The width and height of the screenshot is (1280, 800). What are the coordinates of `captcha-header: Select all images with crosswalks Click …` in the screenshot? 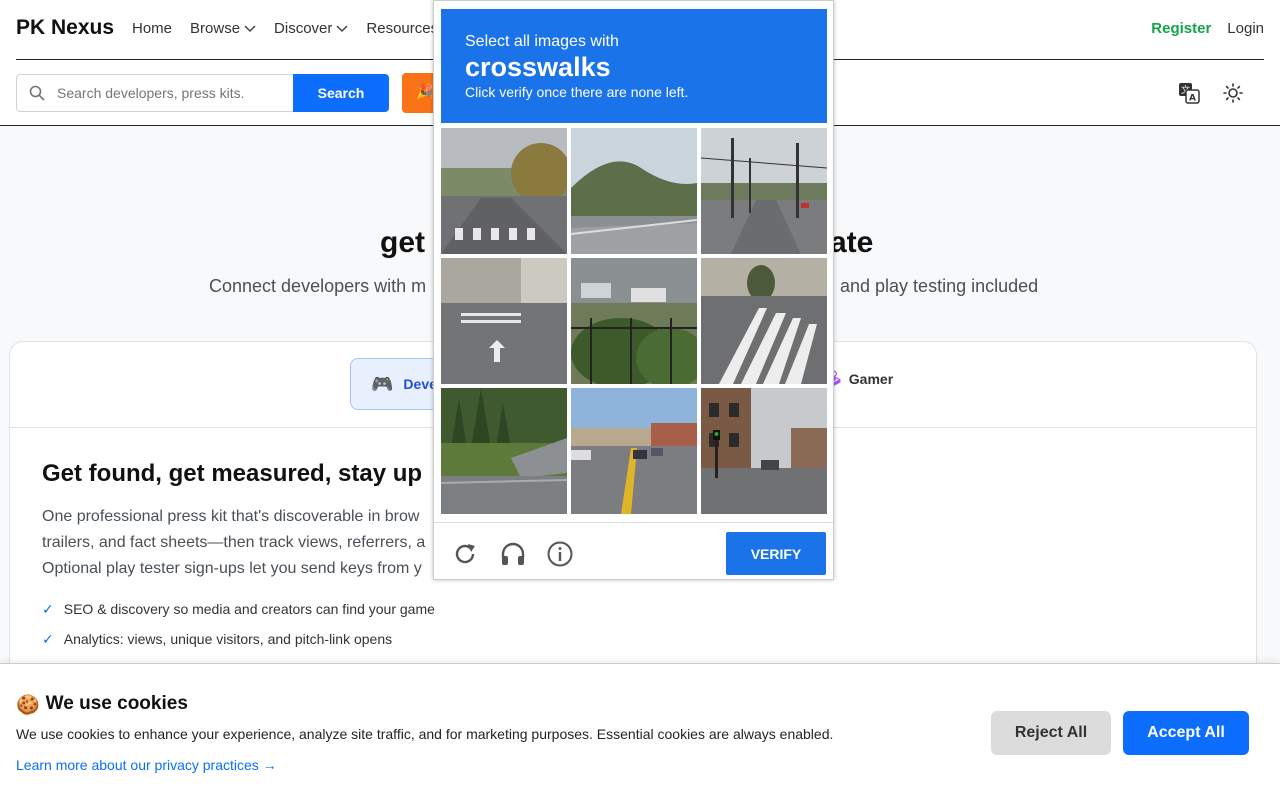 It's located at (634, 66).